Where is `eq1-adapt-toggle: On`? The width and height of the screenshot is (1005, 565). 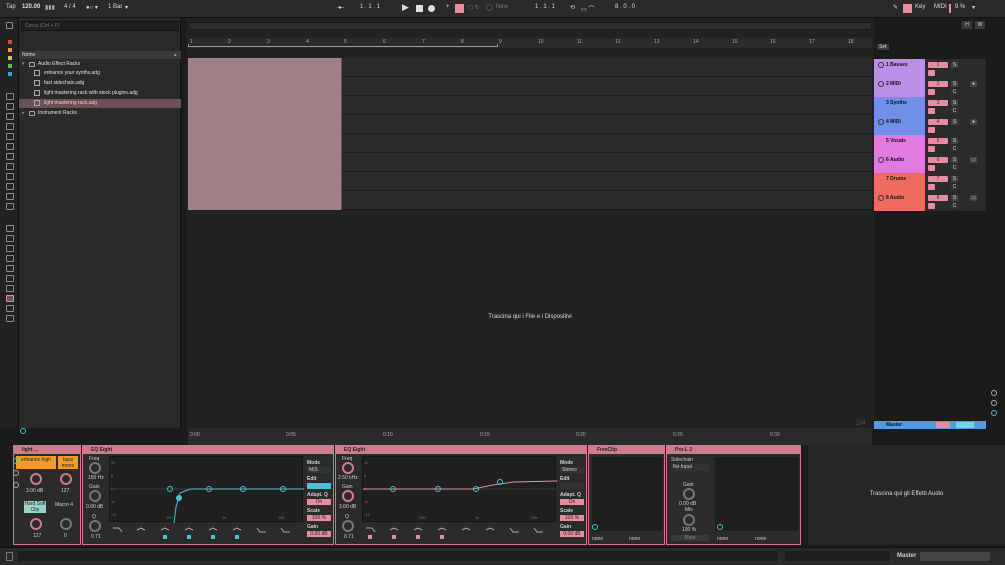 eq1-adapt-toggle: On is located at coordinates (319, 502).